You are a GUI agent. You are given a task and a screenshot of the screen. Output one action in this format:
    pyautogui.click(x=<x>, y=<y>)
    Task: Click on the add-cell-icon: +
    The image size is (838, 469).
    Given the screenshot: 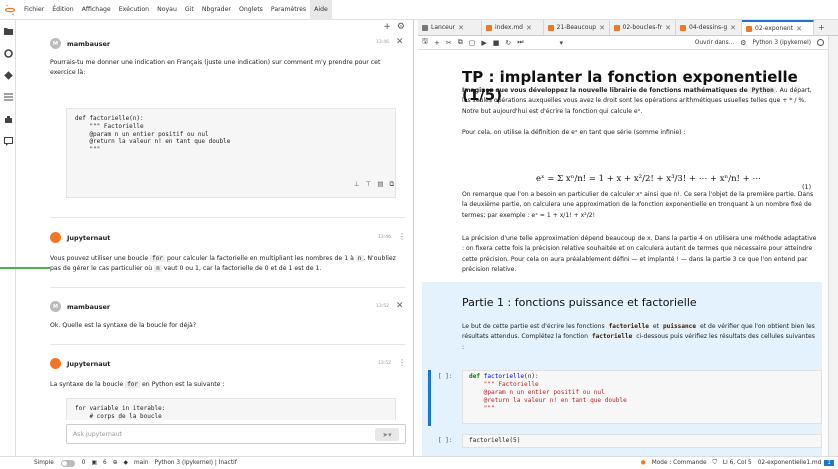 What is the action you would take?
    pyautogui.click(x=437, y=43)
    